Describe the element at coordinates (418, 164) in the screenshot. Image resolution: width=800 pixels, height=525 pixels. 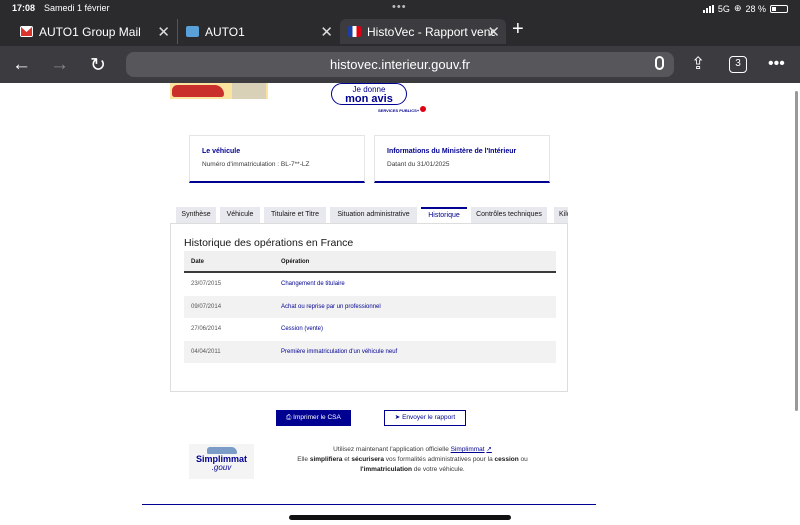
I see `data-date: Datant du 31/01/2025` at that location.